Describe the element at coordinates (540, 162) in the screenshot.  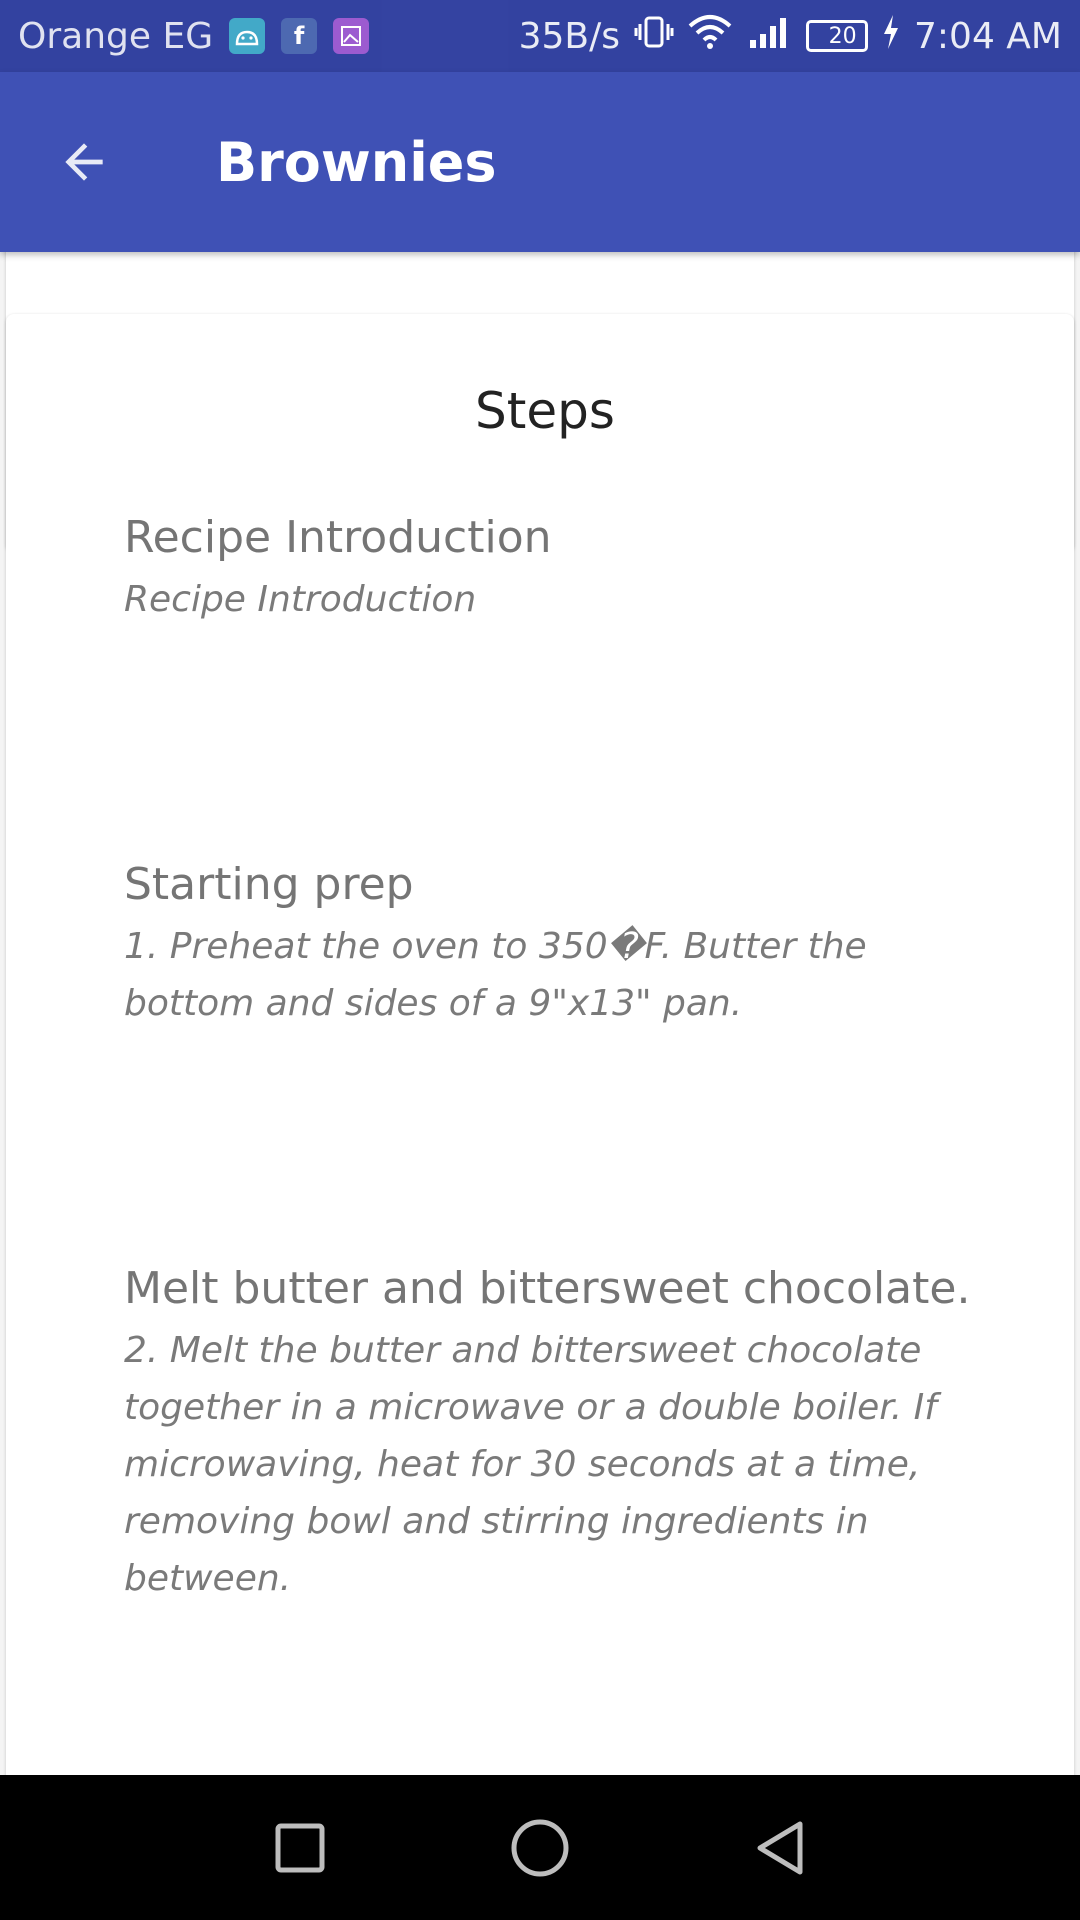
I see `app-bar: Brownies` at that location.